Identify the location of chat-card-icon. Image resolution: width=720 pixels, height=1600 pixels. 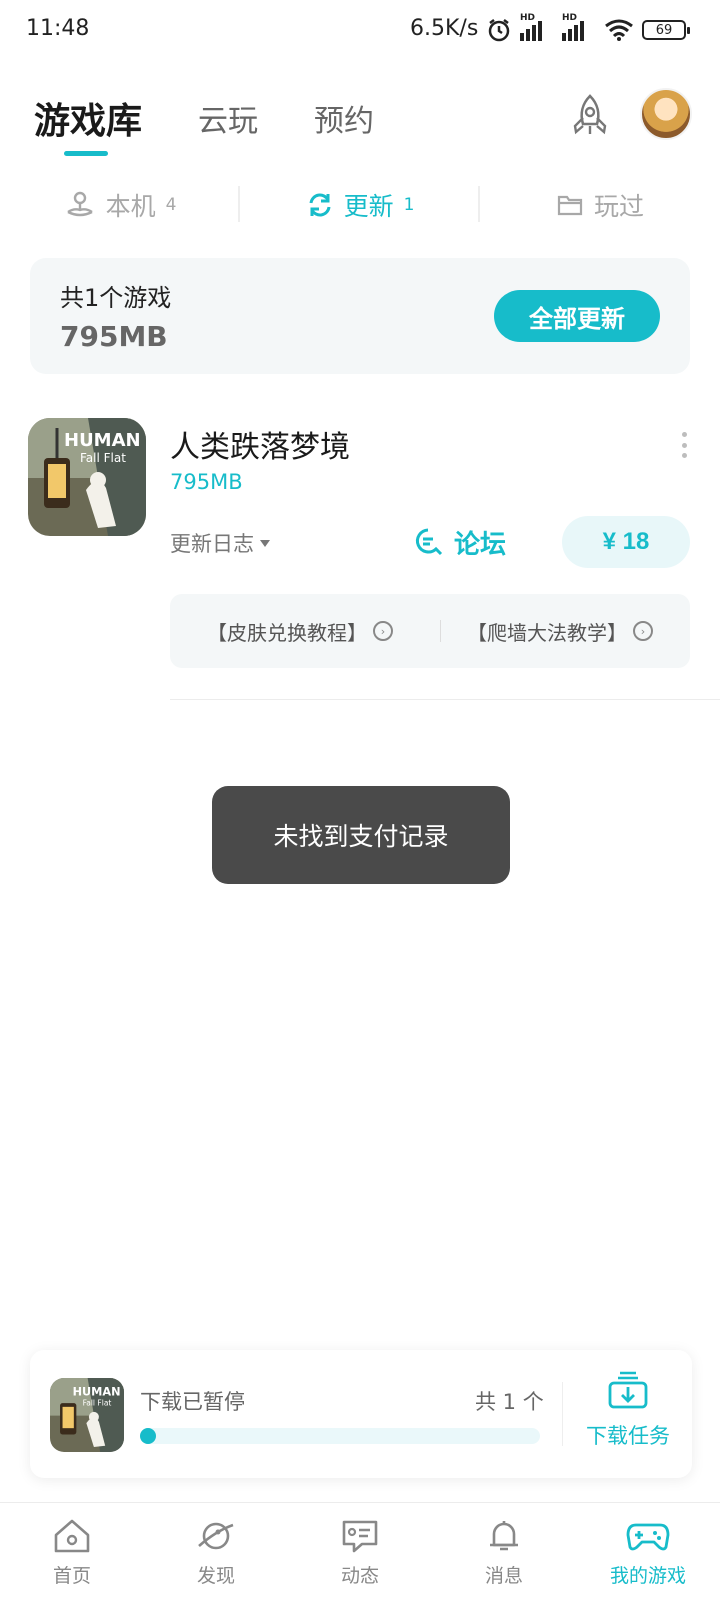
(360, 1536).